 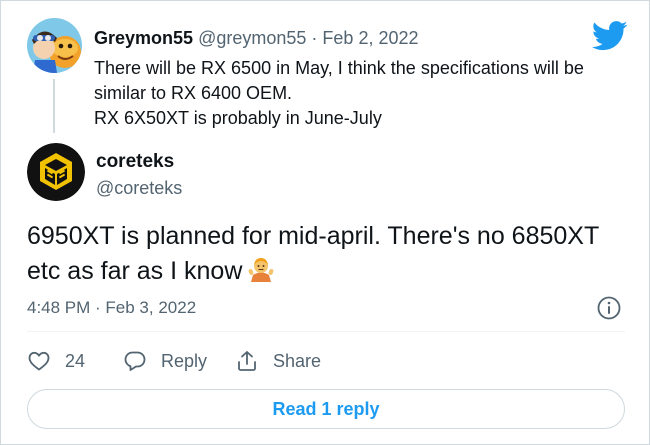 What do you see at coordinates (252, 38) in the screenshot?
I see `parent-handle: @greymon55` at bounding box center [252, 38].